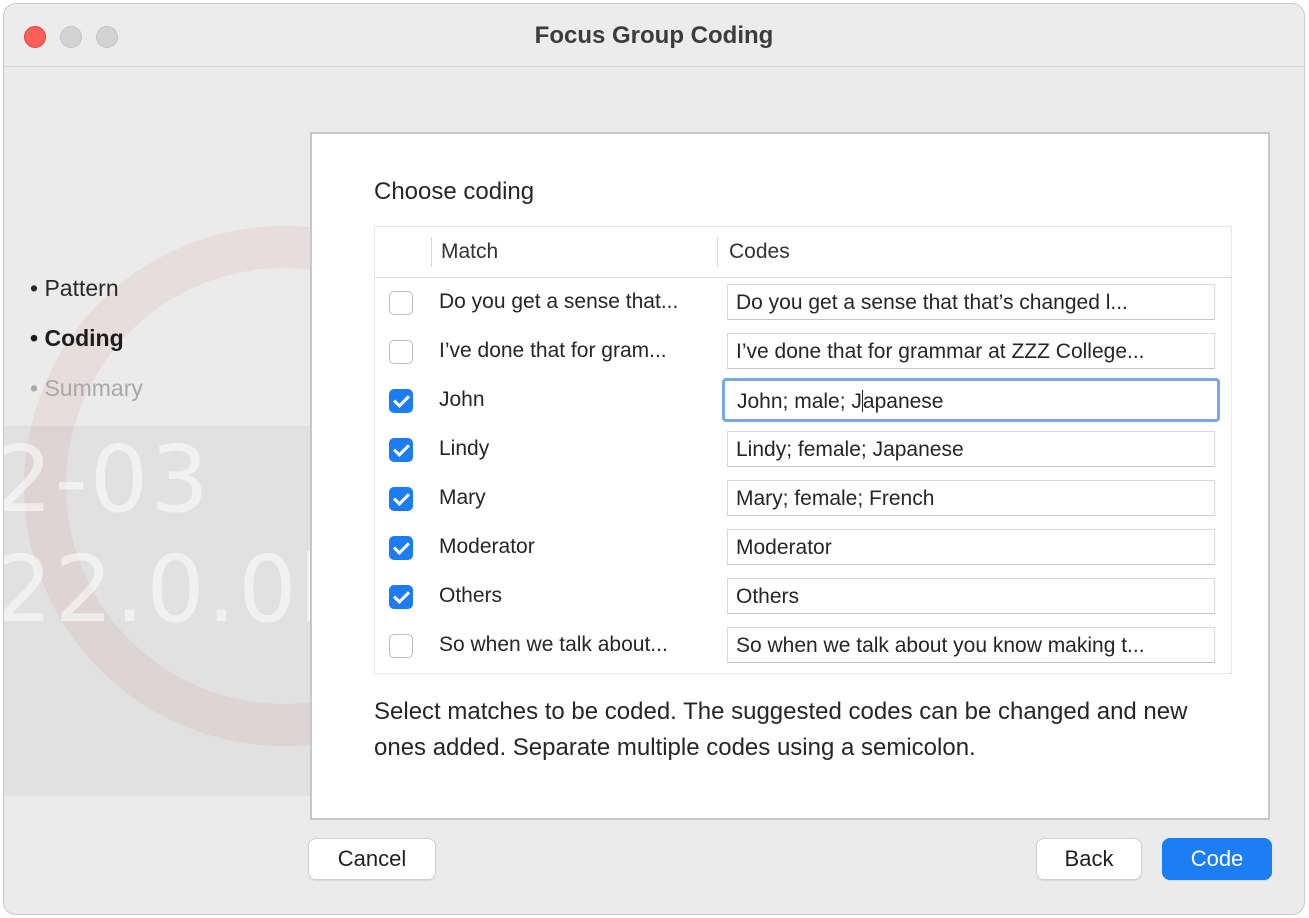 This screenshot has height=918, width=1309. I want to click on codes-field: Lindy; female; Japanese, so click(971, 449).